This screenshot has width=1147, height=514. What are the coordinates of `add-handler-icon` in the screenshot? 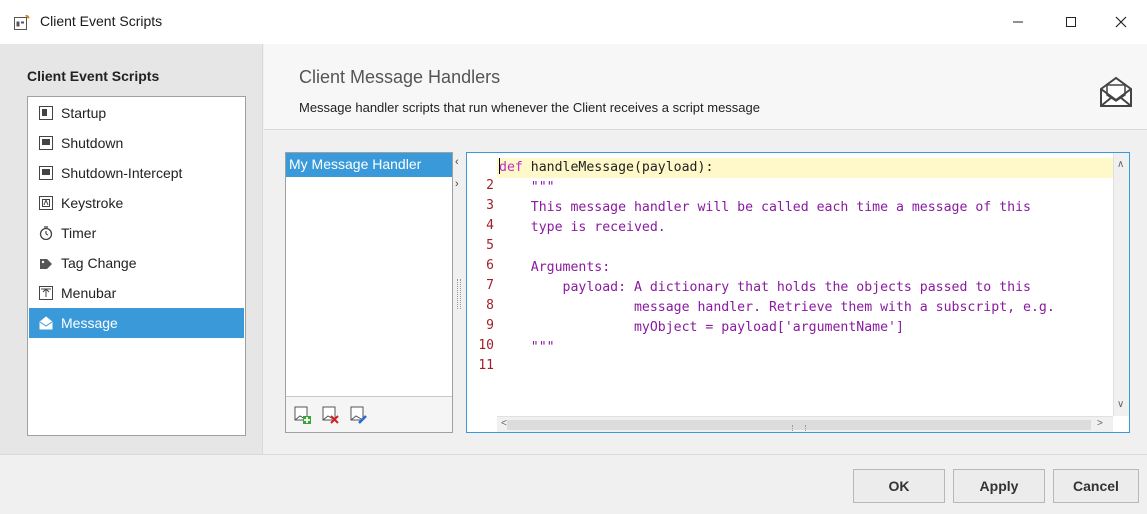 It's located at (302, 415).